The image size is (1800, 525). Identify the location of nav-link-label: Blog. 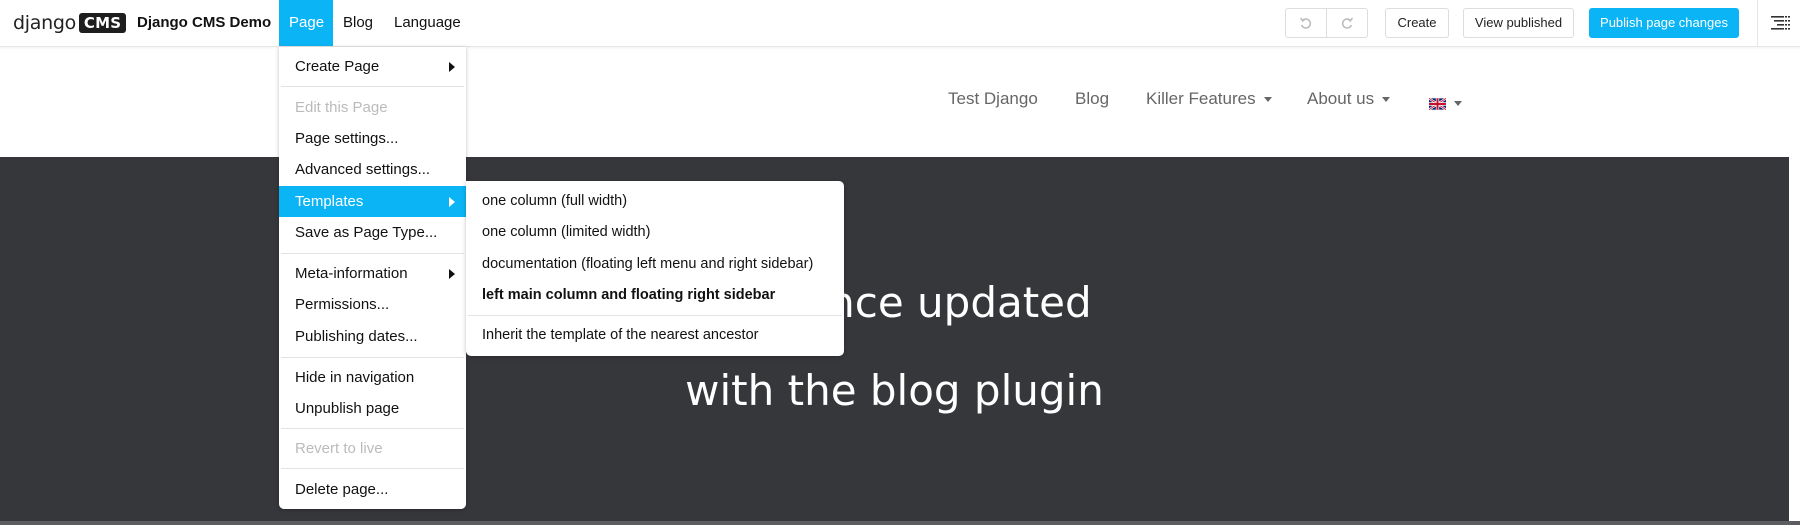
(1092, 98).